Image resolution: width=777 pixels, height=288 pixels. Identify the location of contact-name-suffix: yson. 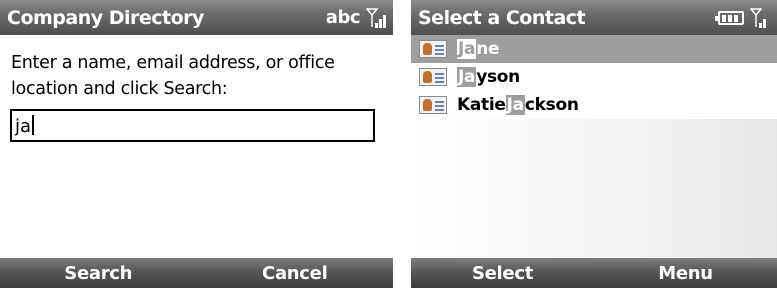
(498, 77).